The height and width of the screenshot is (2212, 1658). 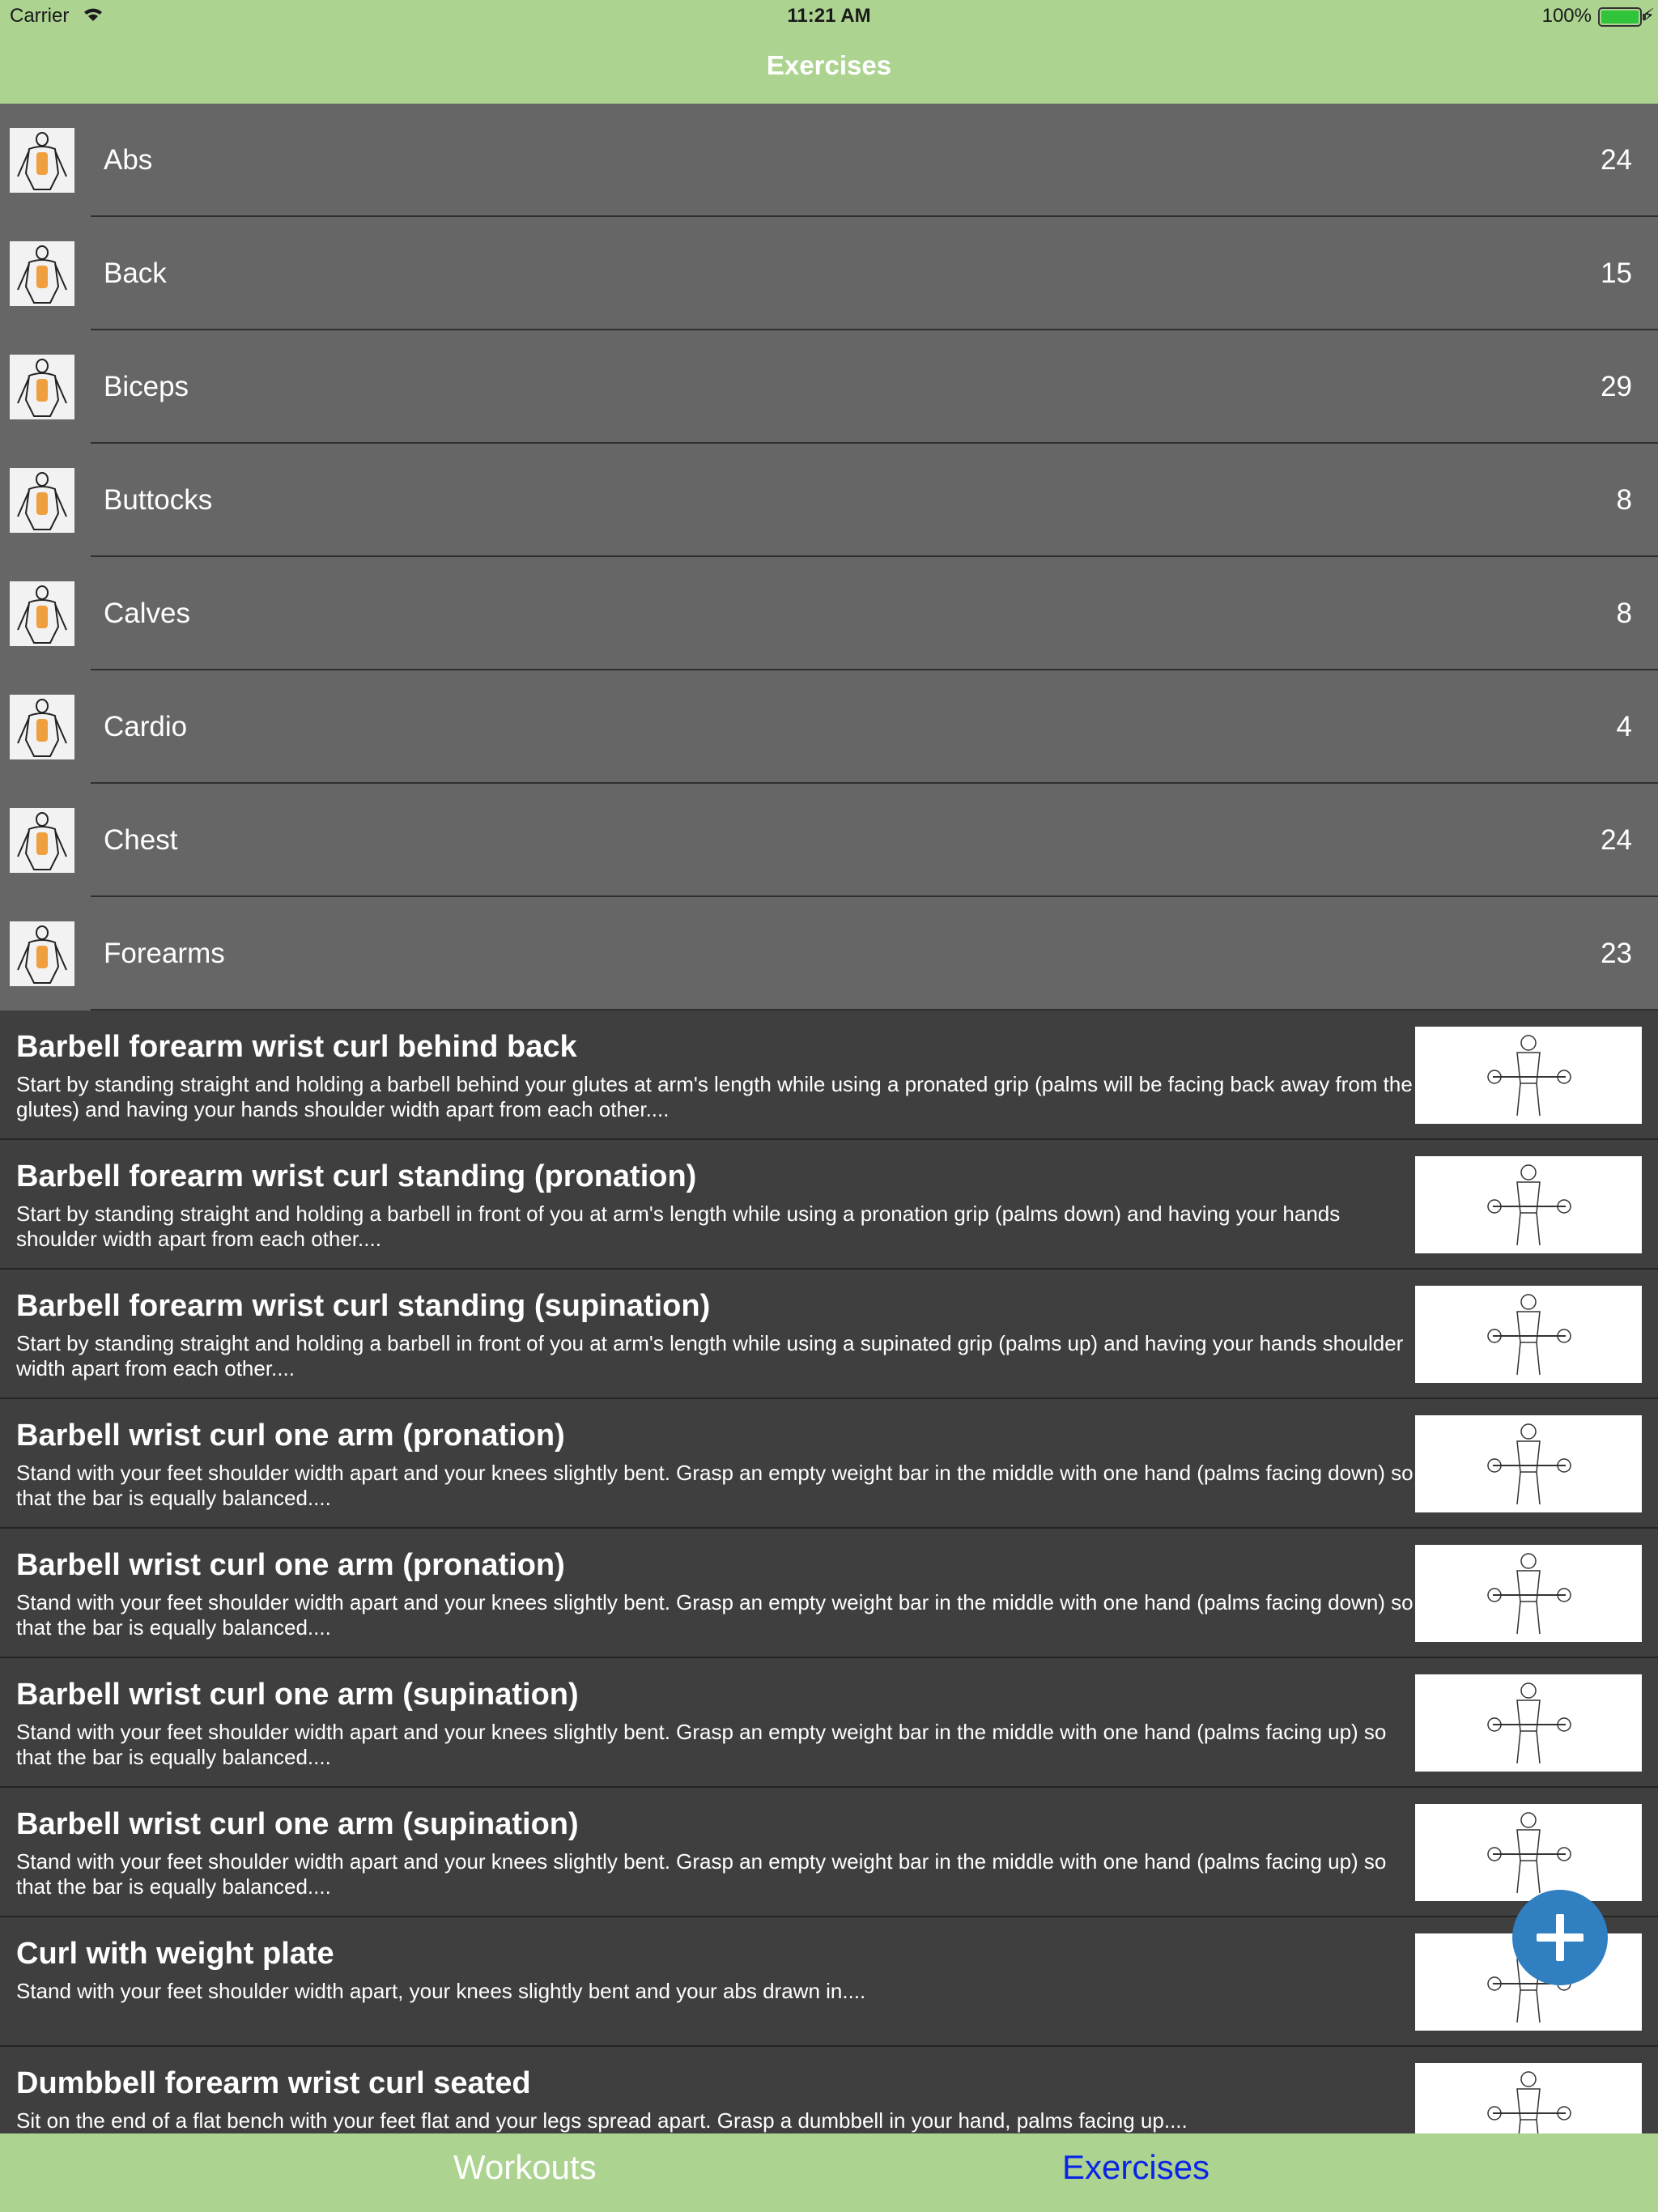 I want to click on category-label: Calves, so click(x=147, y=614).